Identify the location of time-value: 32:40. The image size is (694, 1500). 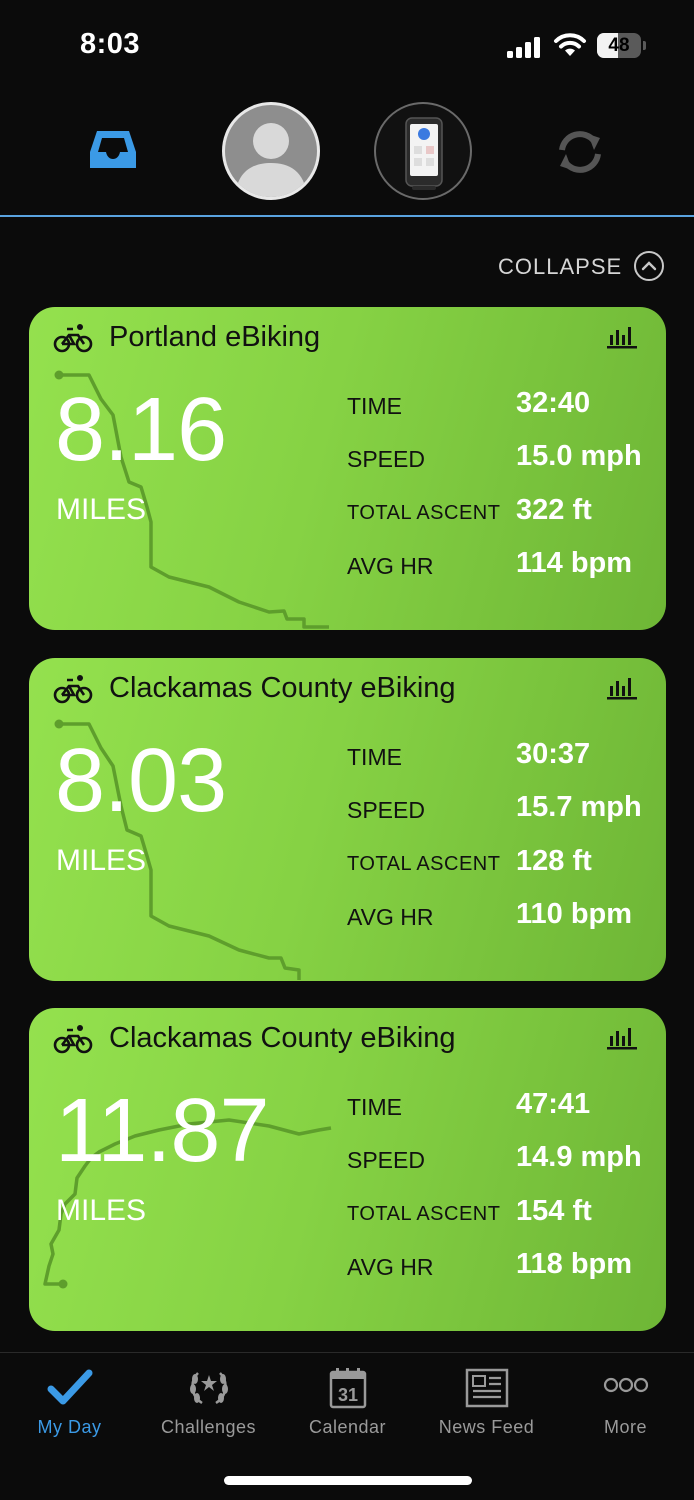
(553, 403).